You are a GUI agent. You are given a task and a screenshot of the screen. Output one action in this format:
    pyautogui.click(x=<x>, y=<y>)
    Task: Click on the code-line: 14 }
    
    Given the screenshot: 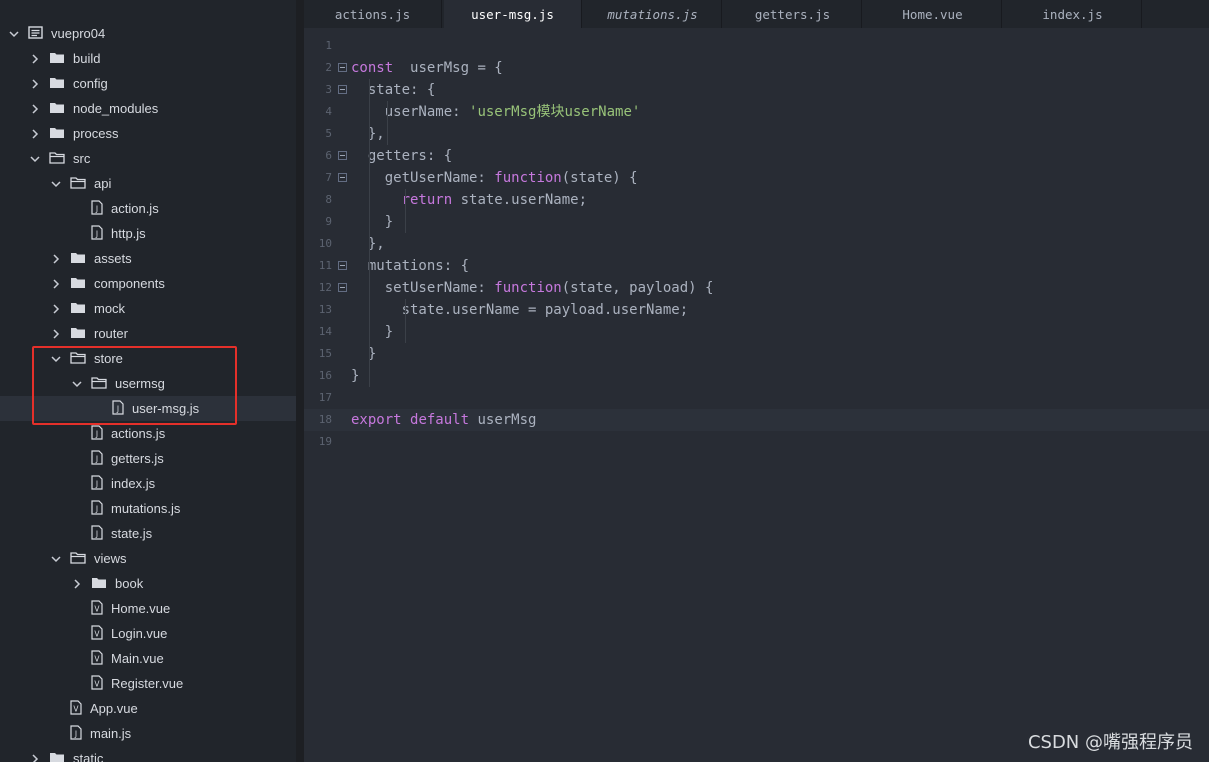 What is the action you would take?
    pyautogui.click(x=756, y=332)
    